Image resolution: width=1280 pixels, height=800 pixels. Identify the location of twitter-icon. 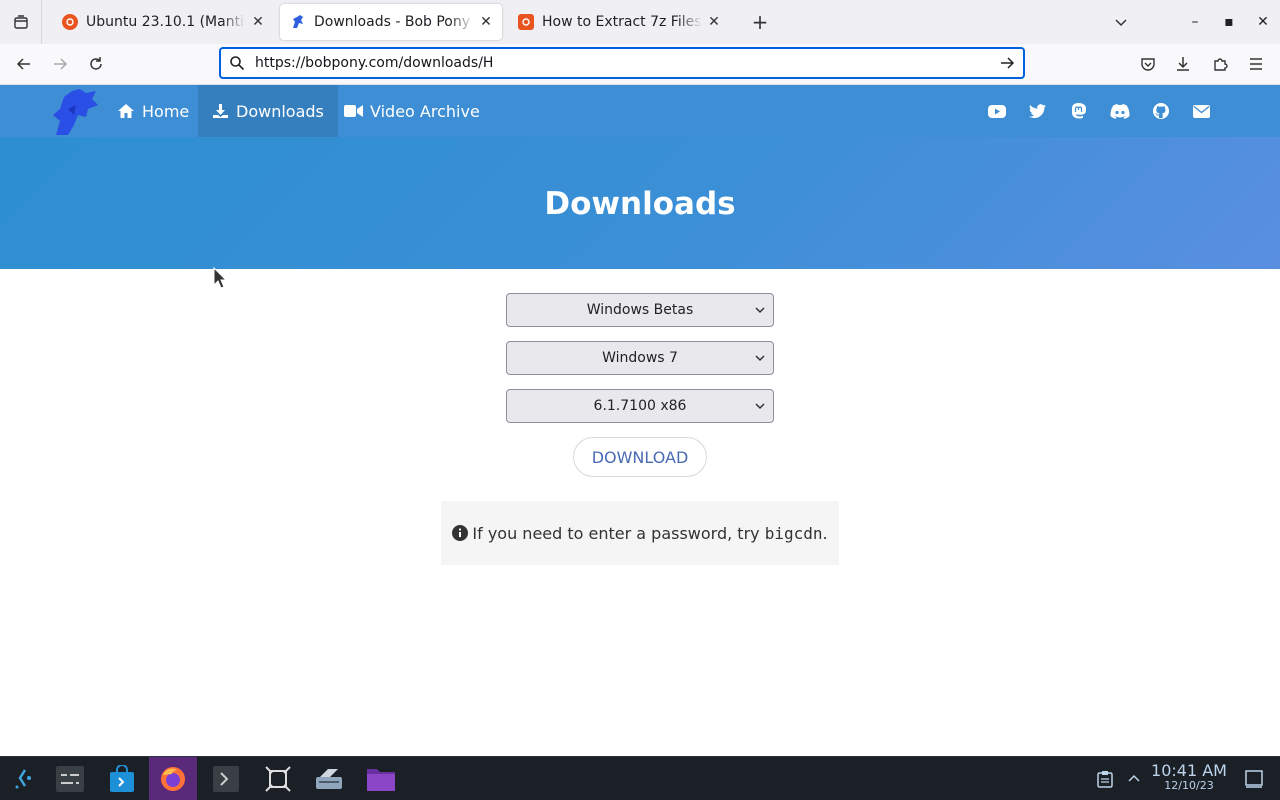
(1037, 111).